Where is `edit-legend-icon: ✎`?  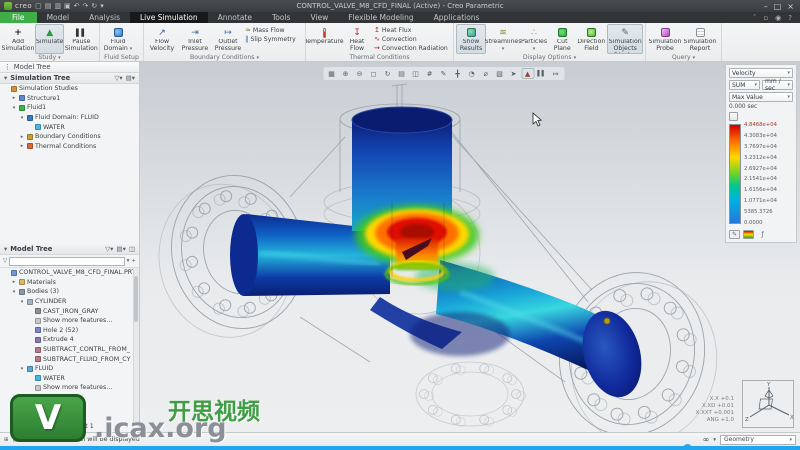 edit-legend-icon: ✎ is located at coordinates (734, 234).